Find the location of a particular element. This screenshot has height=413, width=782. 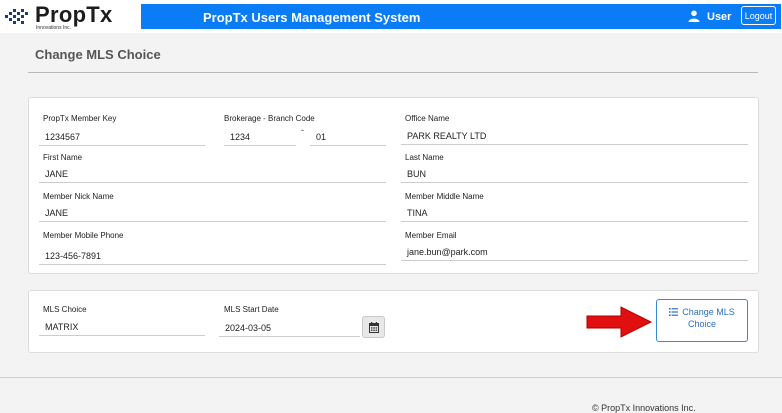

logo-subtitle: Innovations Inc. is located at coordinates (54, 28).